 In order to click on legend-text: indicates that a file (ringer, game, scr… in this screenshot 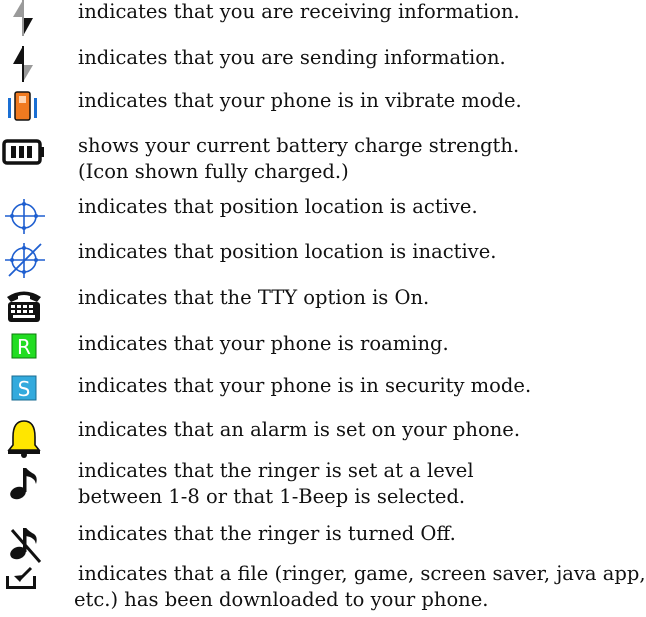, I will do `click(360, 586)`.